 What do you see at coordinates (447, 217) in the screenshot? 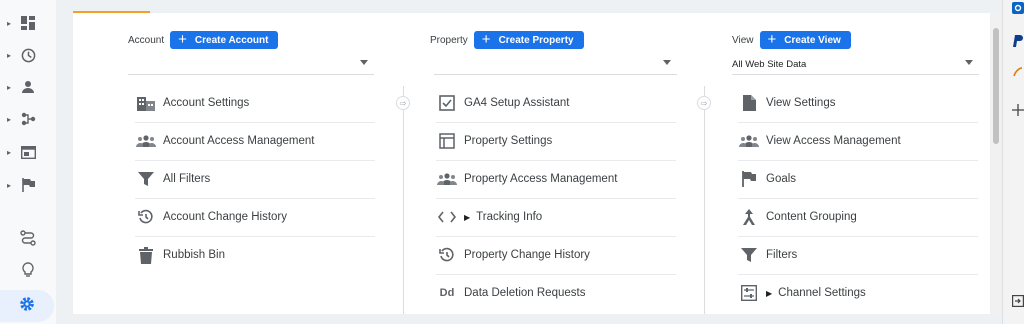
I see `code-icon` at bounding box center [447, 217].